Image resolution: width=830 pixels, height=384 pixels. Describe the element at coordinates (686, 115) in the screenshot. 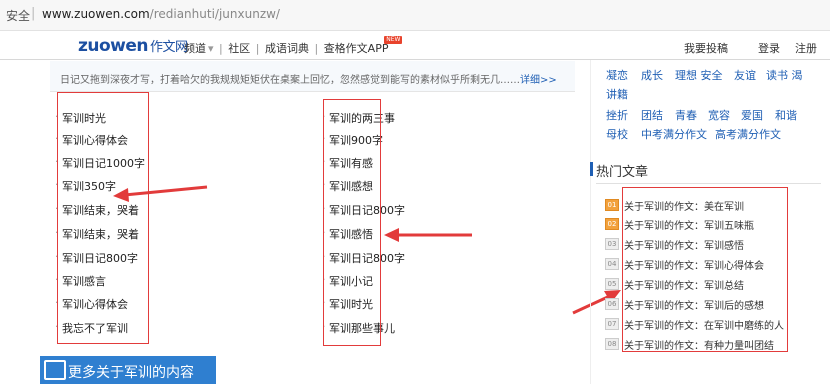

I see `tag-link: 青春` at that location.